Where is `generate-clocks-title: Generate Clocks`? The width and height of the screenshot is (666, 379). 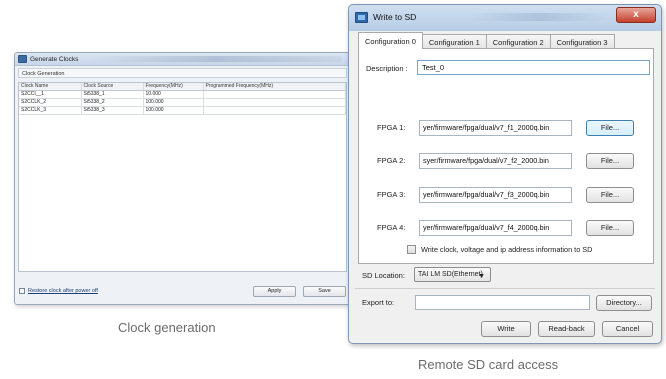 generate-clocks-title: Generate Clocks is located at coordinates (54, 59).